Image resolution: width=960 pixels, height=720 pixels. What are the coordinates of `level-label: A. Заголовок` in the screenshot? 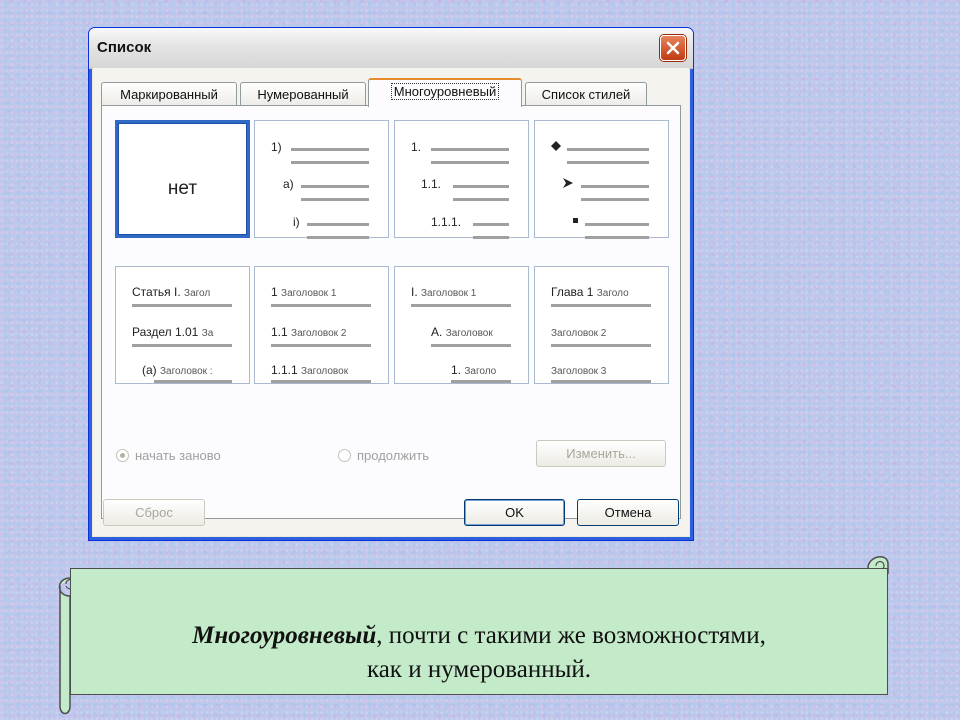 It's located at (462, 332).